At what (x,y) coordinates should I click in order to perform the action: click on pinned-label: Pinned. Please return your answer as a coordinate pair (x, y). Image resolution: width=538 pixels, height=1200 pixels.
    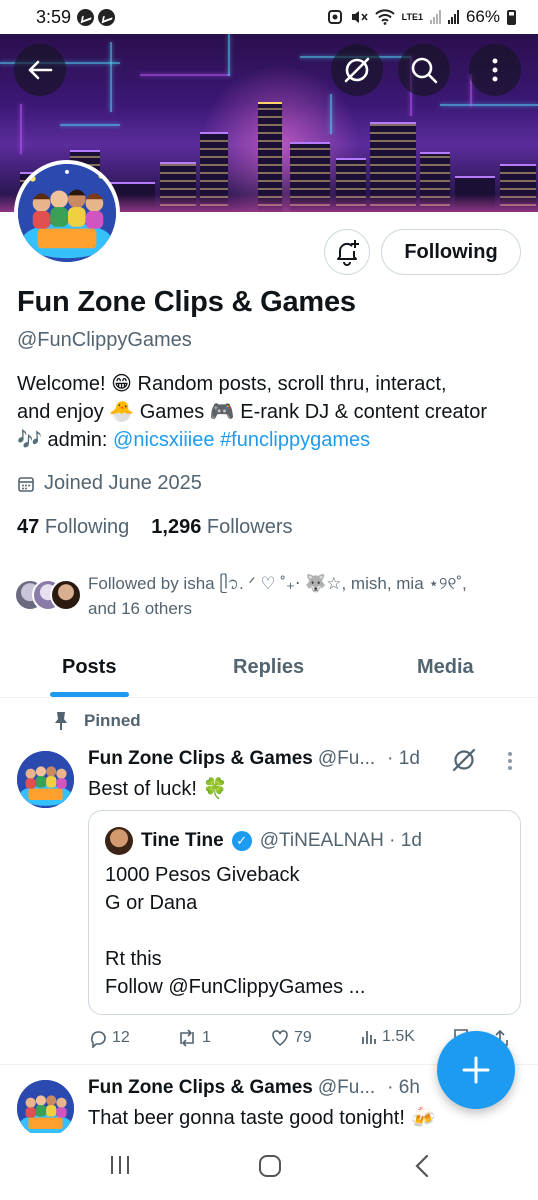
    Looking at the image, I should click on (96, 721).